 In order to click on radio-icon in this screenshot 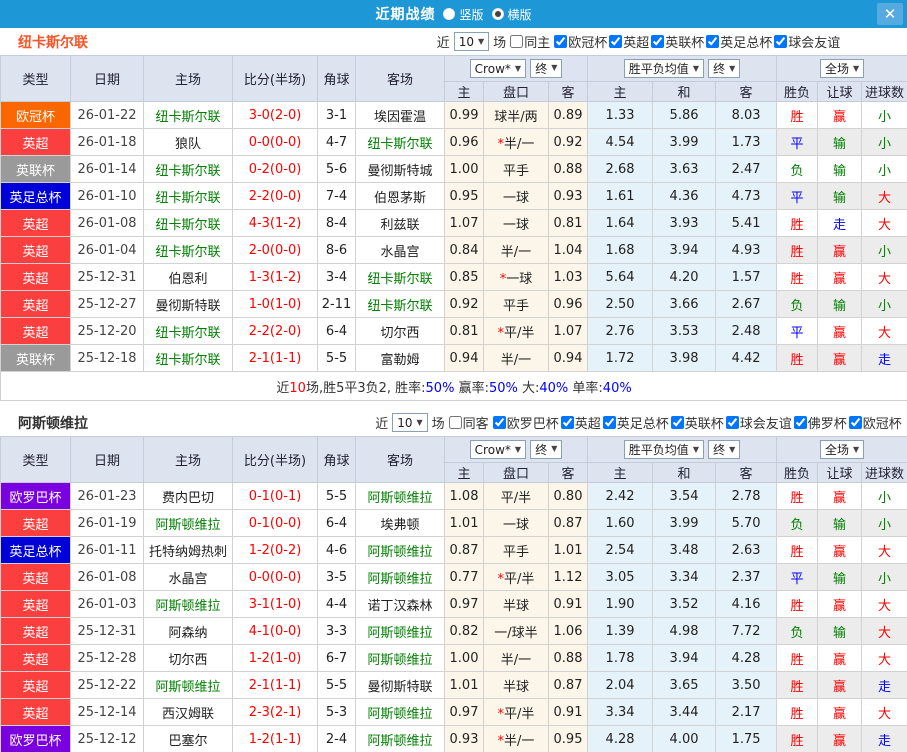, I will do `click(449, 14)`.